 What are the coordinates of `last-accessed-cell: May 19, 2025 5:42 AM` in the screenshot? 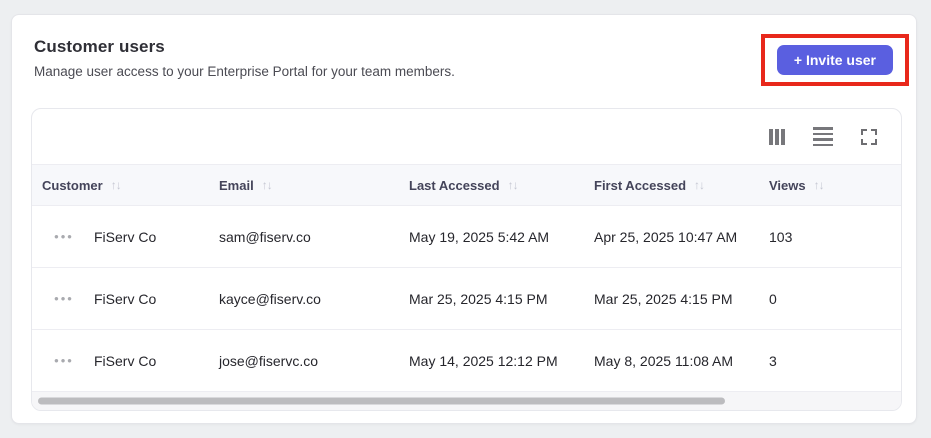 It's located at (479, 236).